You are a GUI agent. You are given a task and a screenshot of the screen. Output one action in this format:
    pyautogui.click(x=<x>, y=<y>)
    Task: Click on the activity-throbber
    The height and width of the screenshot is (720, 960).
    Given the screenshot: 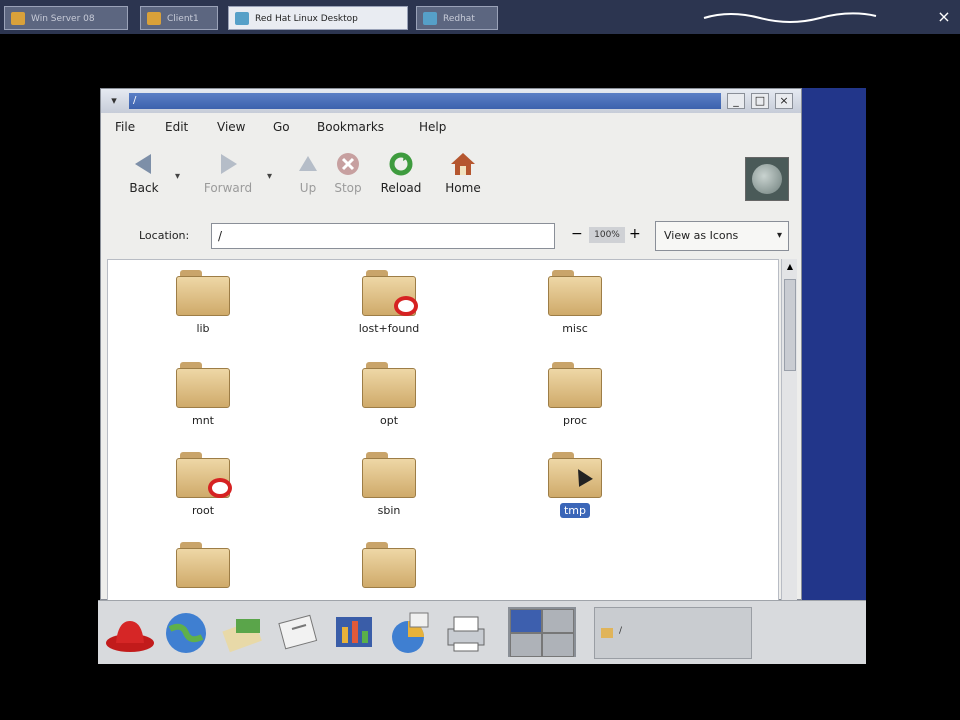 What is the action you would take?
    pyautogui.click(x=767, y=179)
    